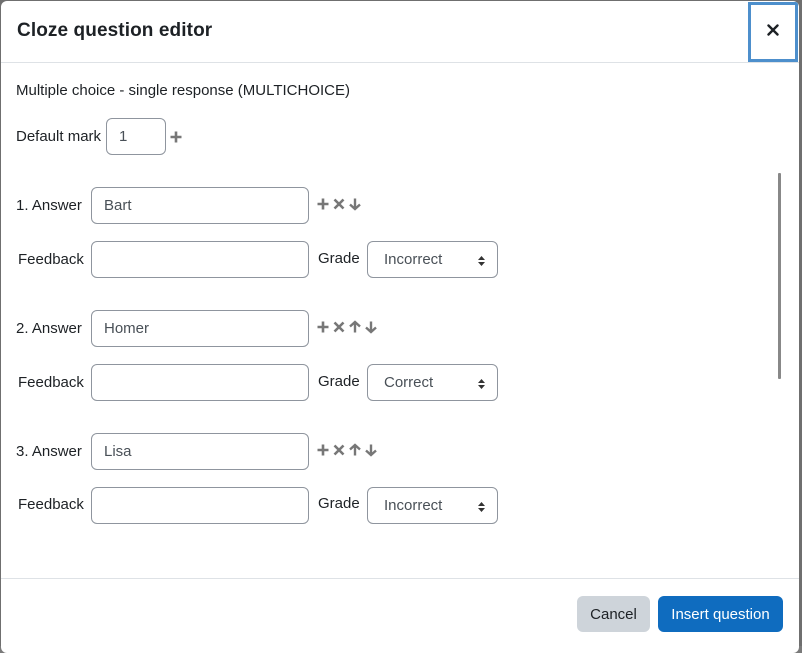 The width and height of the screenshot is (802, 653). I want to click on dialog-title: Cloze question editor, so click(115, 30).